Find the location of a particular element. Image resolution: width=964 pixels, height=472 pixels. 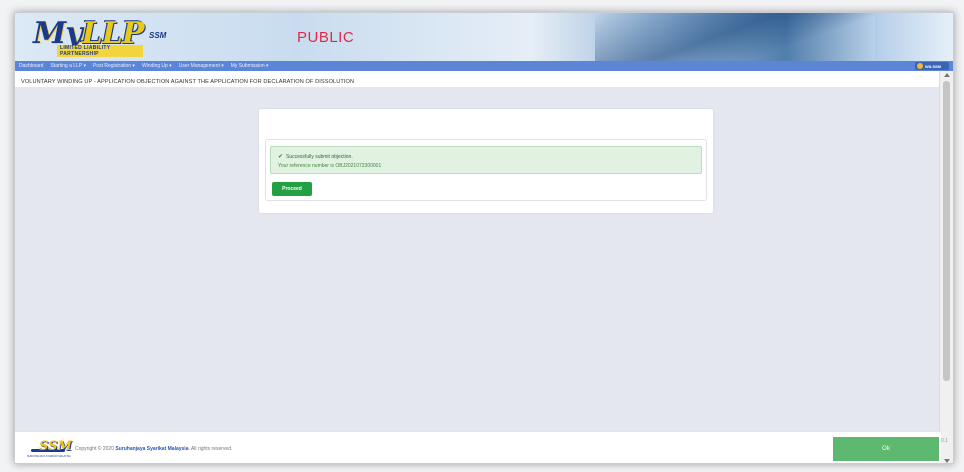

nav-dashboard: Dashboard is located at coordinates (31, 66).